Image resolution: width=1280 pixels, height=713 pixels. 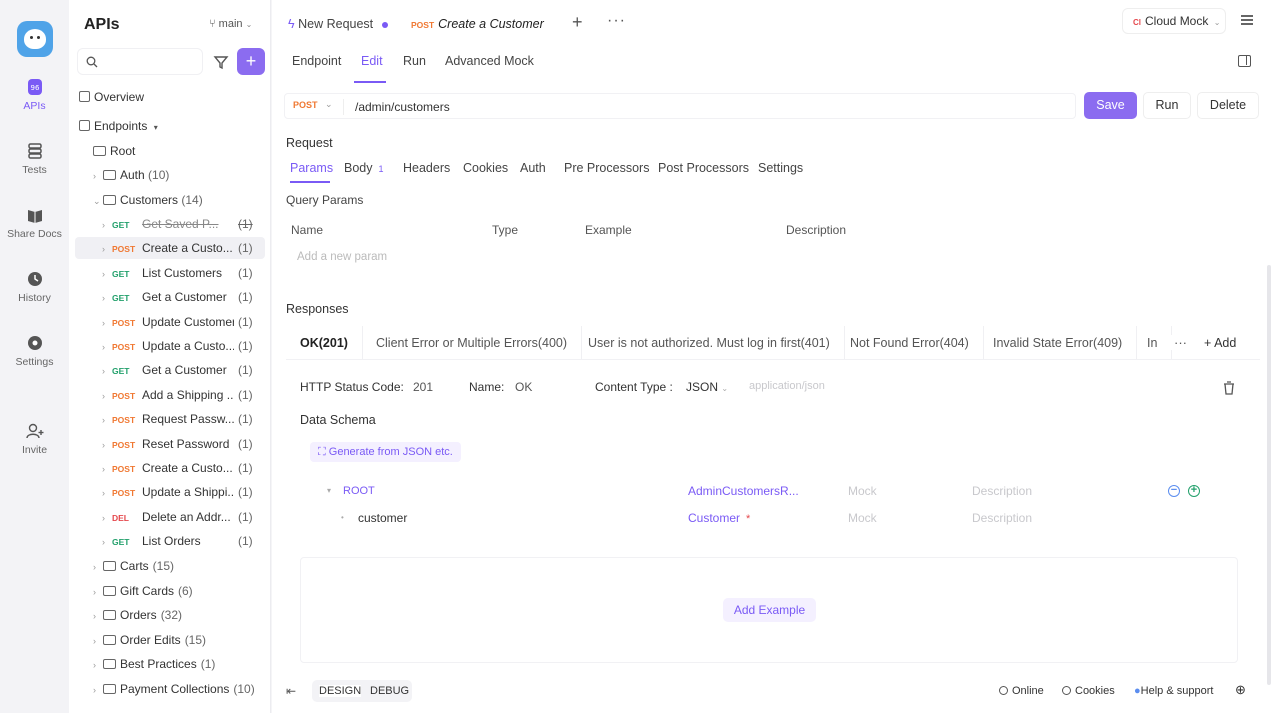 I want to click on folder-item: › Gift Cards (6), so click(x=188, y=591).